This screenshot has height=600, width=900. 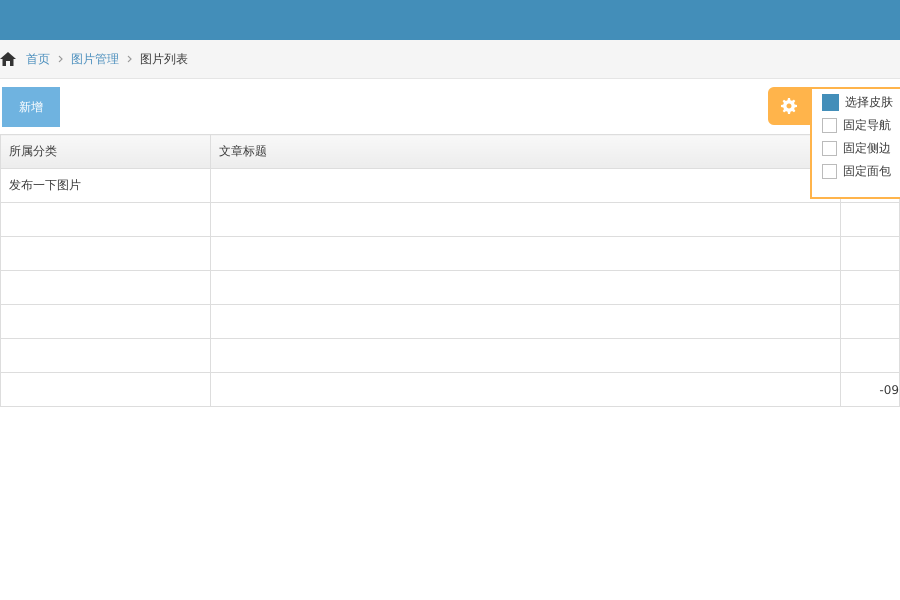 I want to click on skin-swatch, so click(x=830, y=102).